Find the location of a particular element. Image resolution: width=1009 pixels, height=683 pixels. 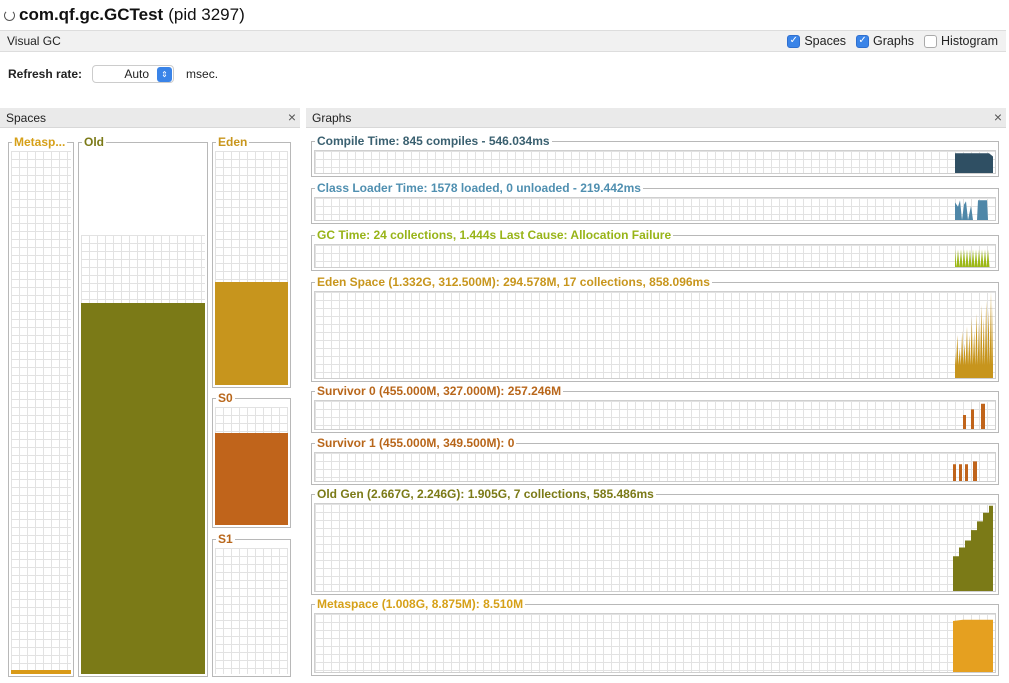

graph-metaspace: Metaspace (1.008G, 8.875M): 8.510M is located at coordinates (655, 636).